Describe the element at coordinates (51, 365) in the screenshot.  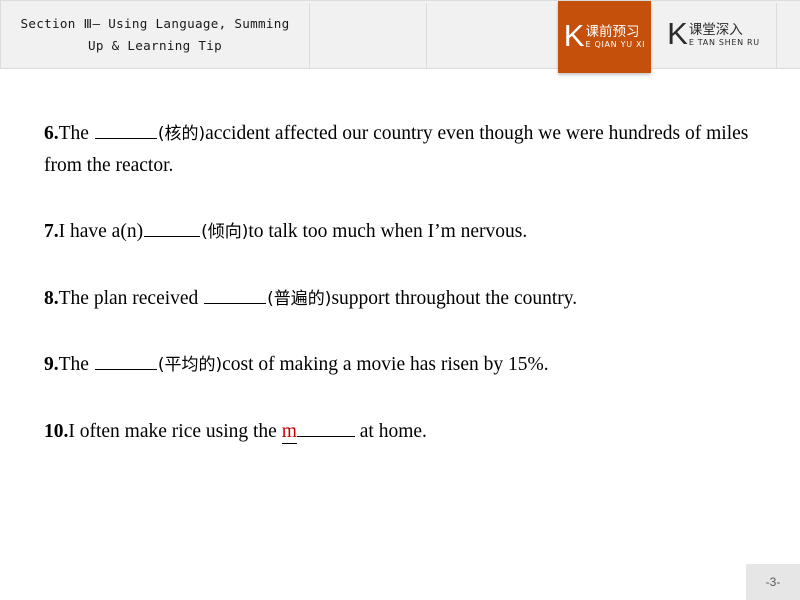
I see `exercise-number: 9.` at that location.